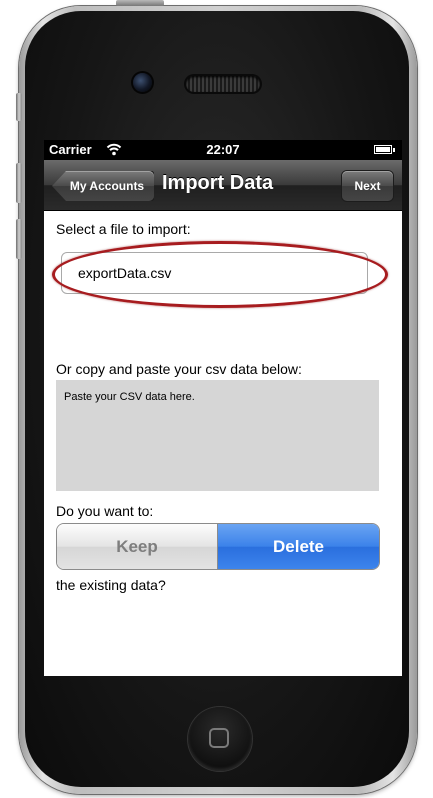  Describe the element at coordinates (223, 84) in the screenshot. I see `speaker-grill` at that location.